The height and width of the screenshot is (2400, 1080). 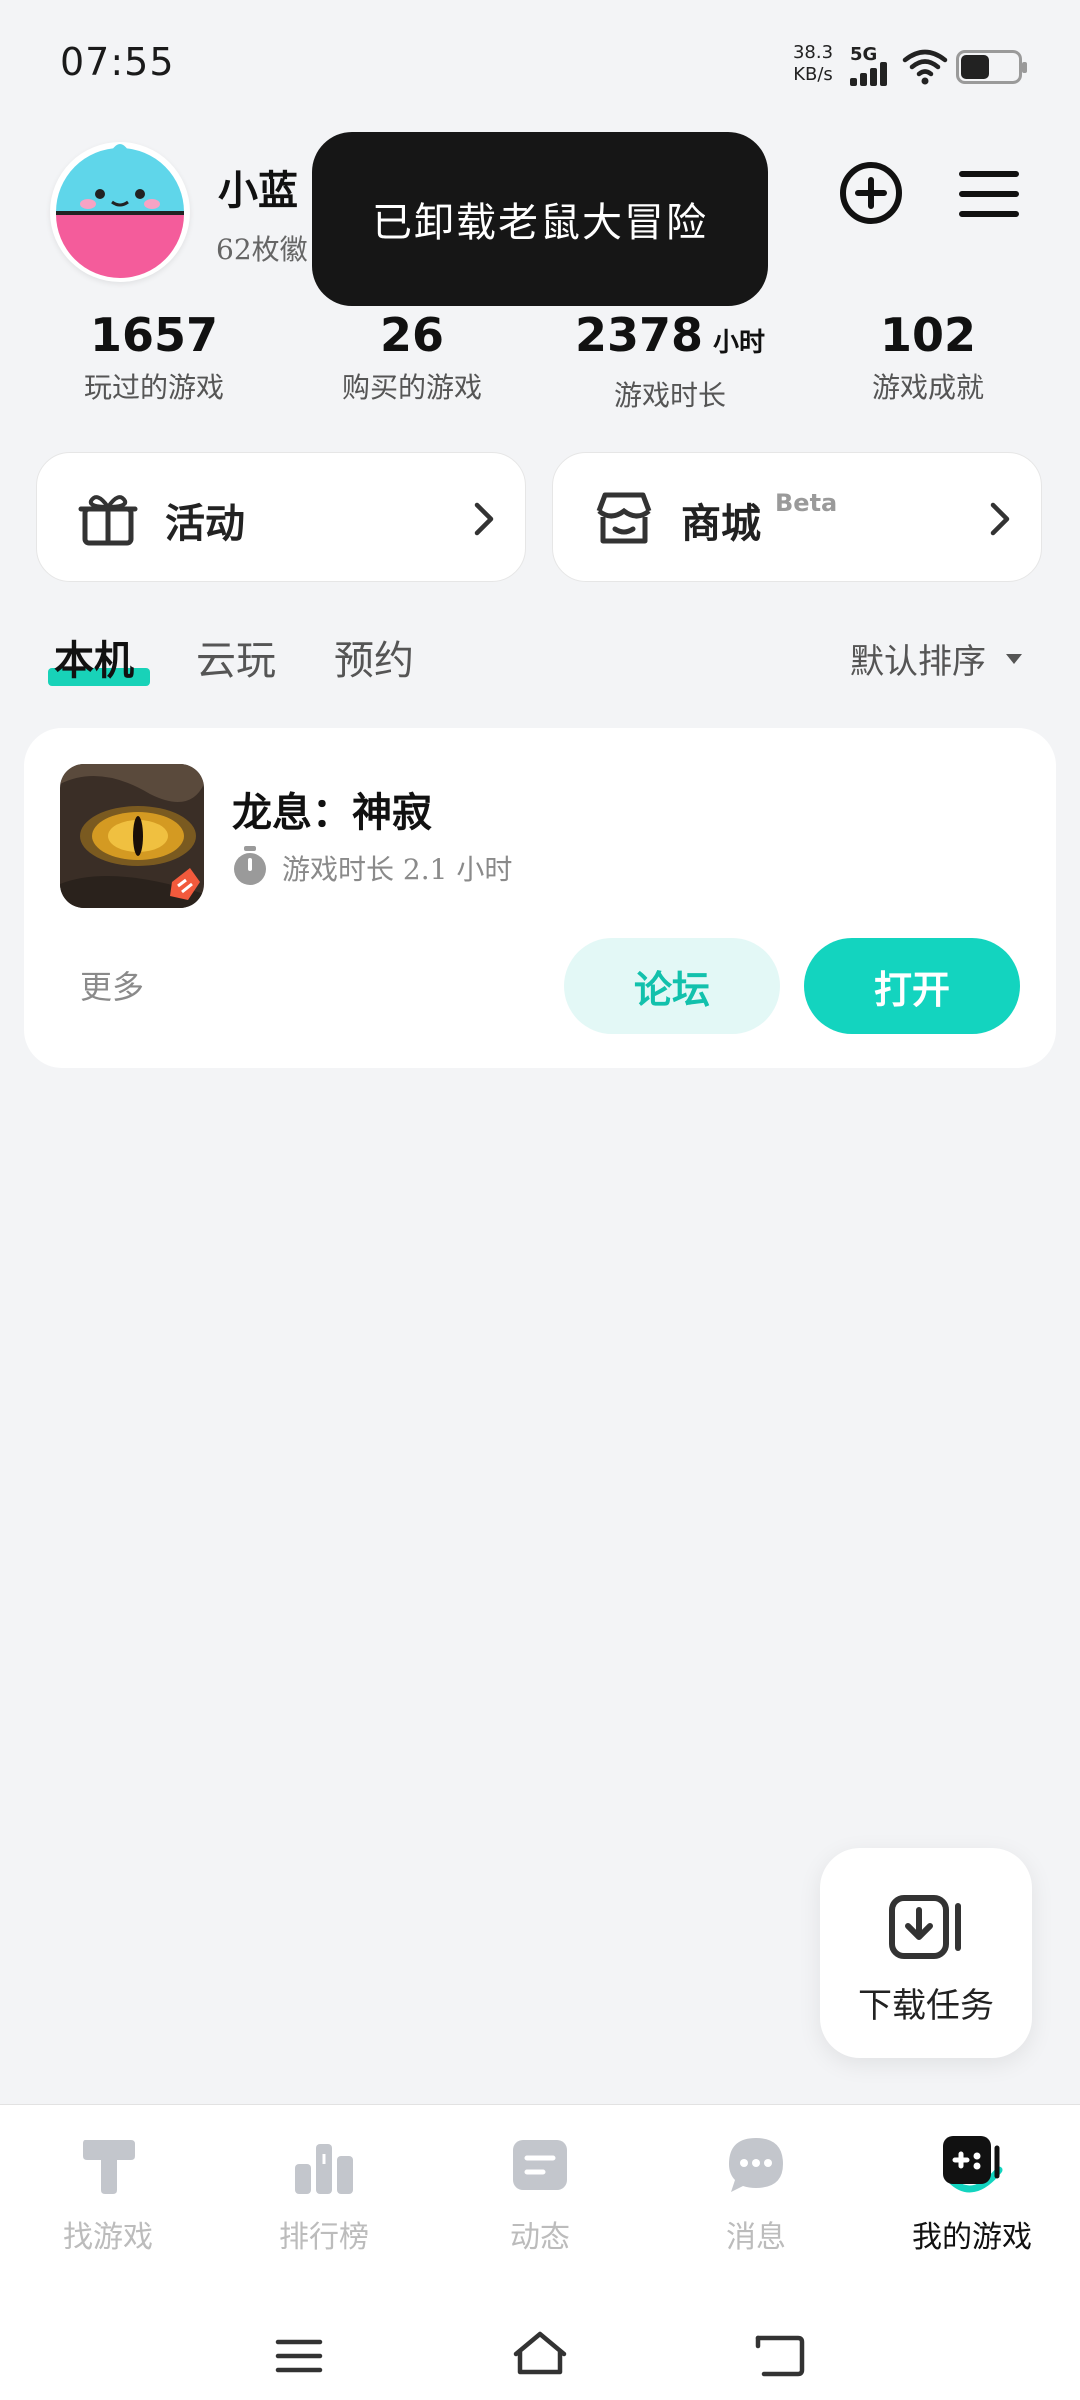 I want to click on game-playtime: 游戏时长 2.1 小时, so click(x=397, y=869).